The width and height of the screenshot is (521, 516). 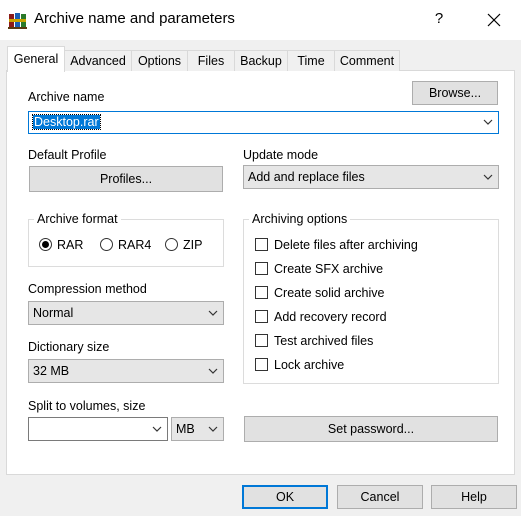 What do you see at coordinates (126, 371) in the screenshot?
I see `dictionary-size-select: 32 MB` at bounding box center [126, 371].